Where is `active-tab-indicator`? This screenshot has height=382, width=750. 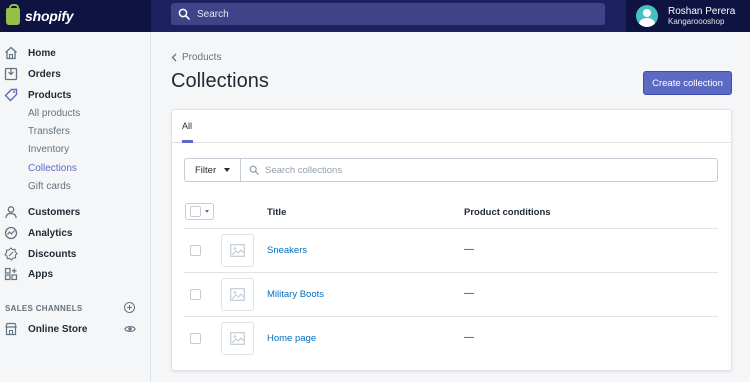
active-tab-indicator is located at coordinates (187, 141).